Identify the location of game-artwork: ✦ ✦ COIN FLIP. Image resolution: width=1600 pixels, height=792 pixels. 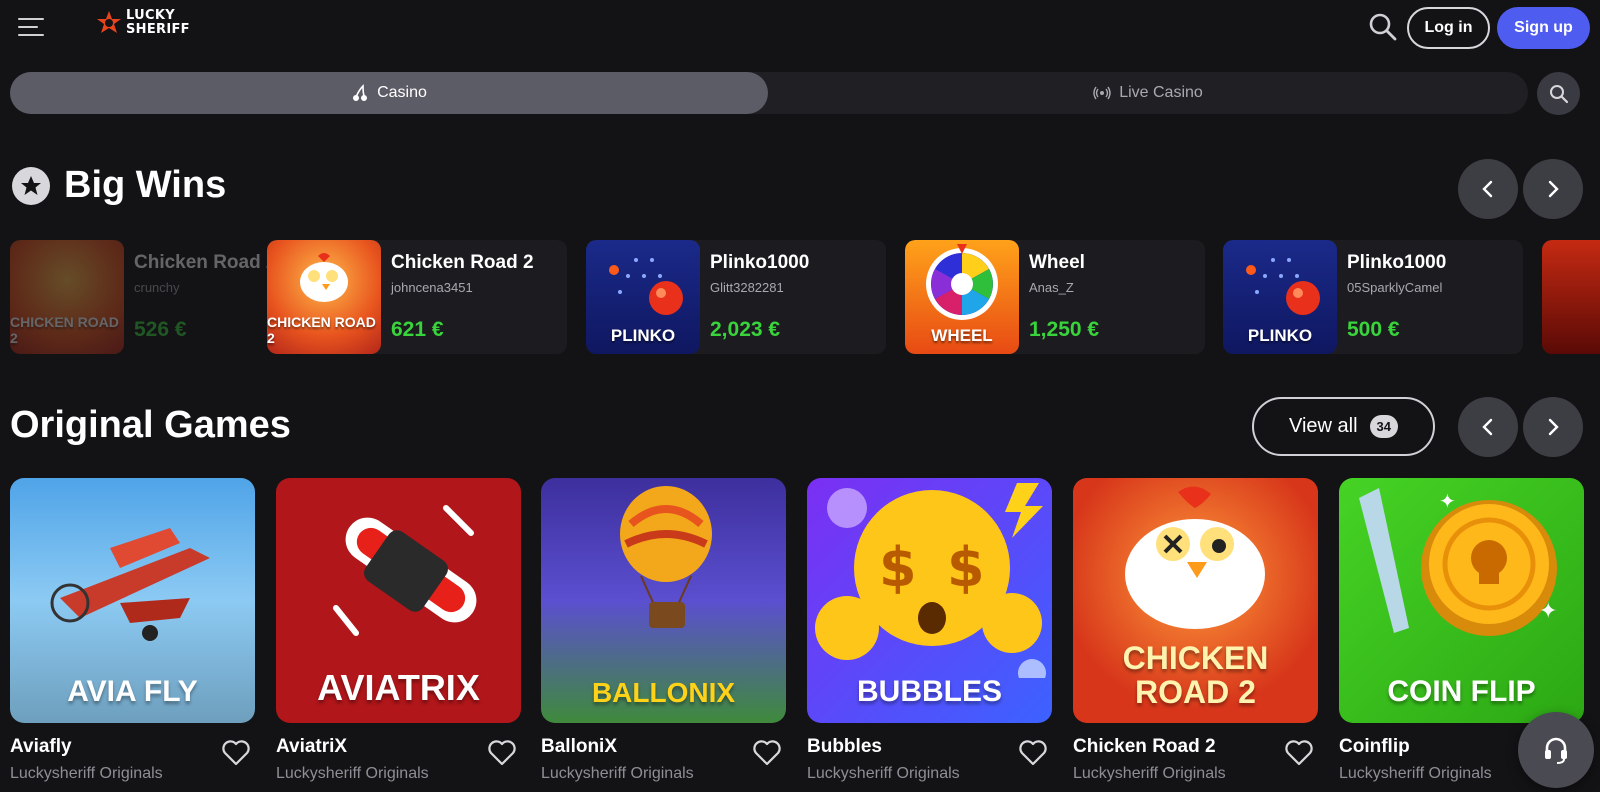
(1461, 600).